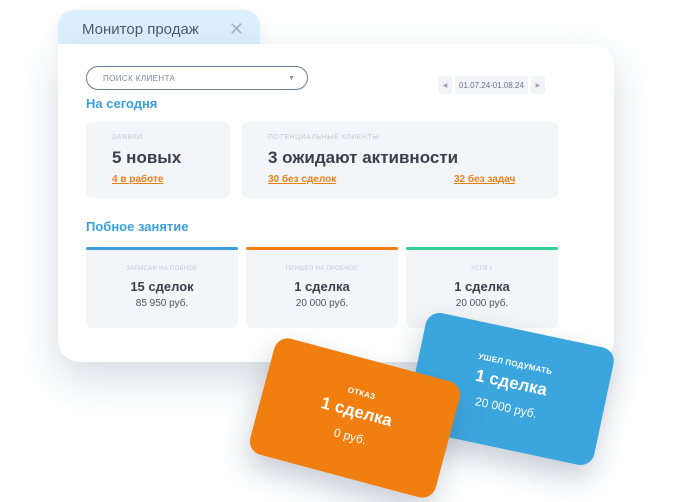 The image size is (679, 502). What do you see at coordinates (197, 78) in the screenshot?
I see `client-search-select: ПОИСК КЛИЕНТА ▼` at bounding box center [197, 78].